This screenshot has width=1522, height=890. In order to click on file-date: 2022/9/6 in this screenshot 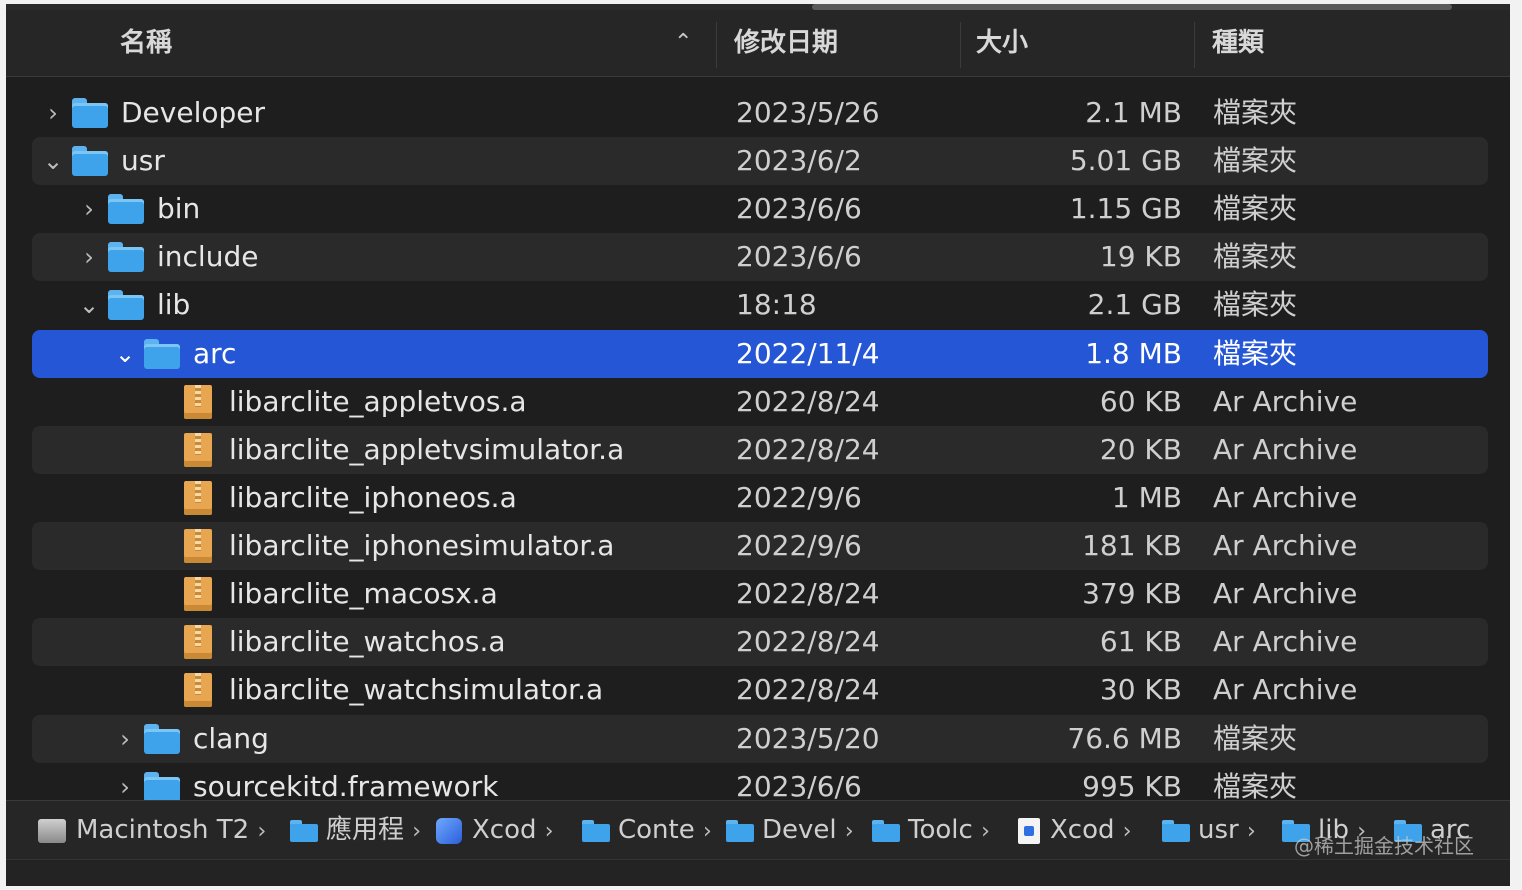, I will do `click(799, 497)`.